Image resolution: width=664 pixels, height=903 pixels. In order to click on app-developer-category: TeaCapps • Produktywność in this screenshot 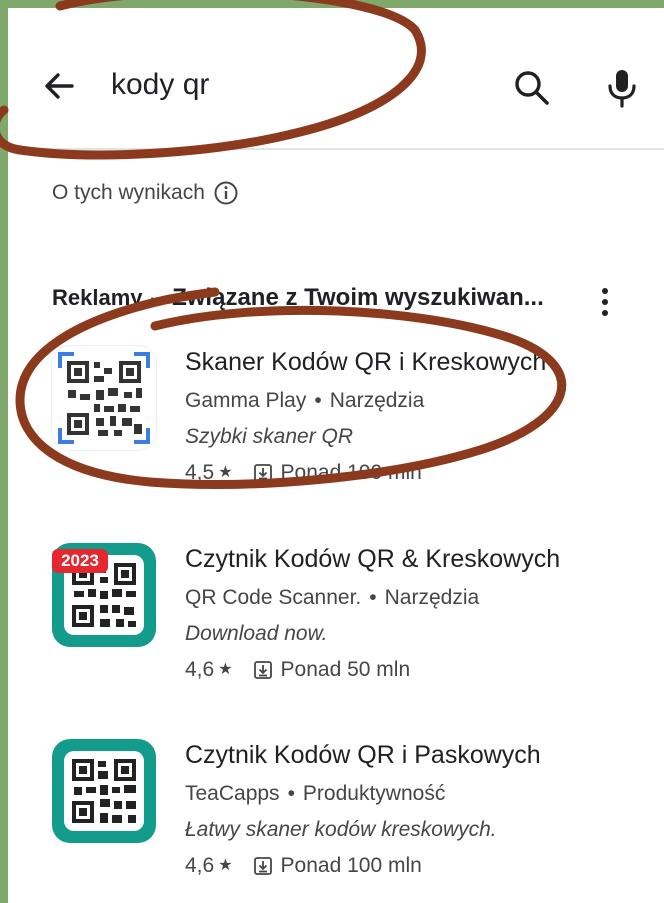, I will do `click(420, 794)`.